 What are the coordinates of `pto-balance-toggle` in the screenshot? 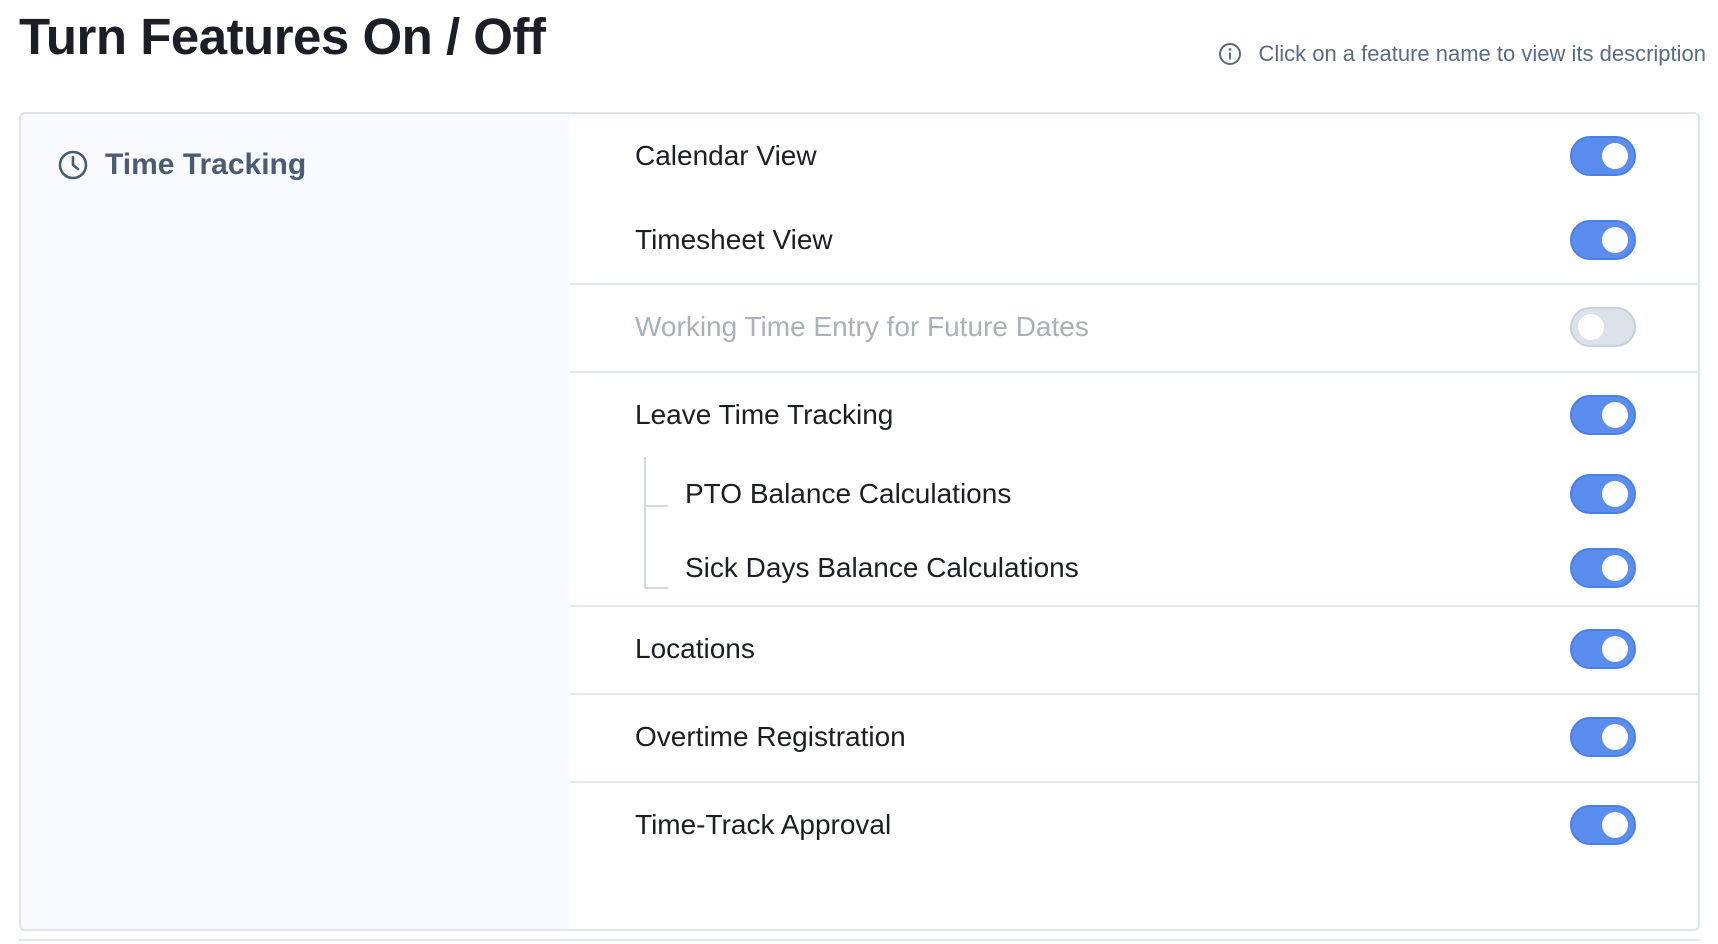 It's located at (1603, 494).